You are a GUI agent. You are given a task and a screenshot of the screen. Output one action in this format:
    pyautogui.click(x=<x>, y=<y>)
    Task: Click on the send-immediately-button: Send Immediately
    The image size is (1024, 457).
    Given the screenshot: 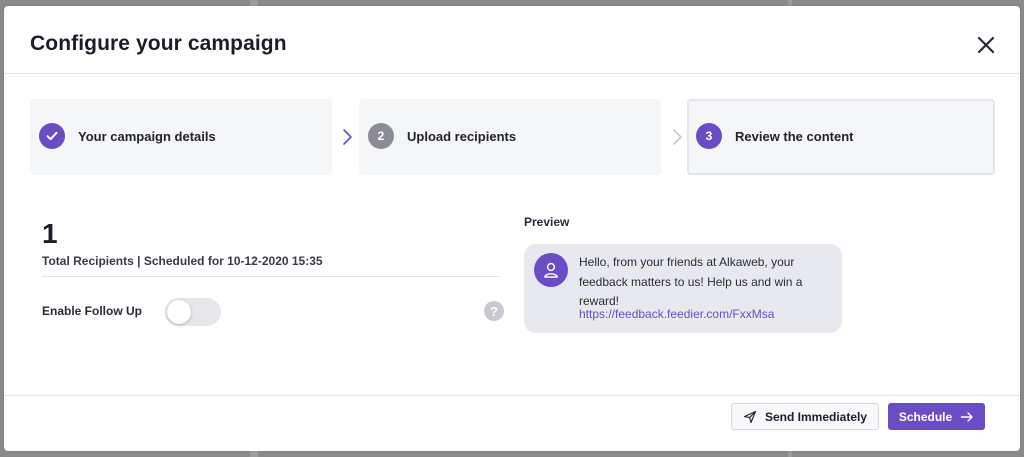 What is the action you would take?
    pyautogui.click(x=805, y=416)
    